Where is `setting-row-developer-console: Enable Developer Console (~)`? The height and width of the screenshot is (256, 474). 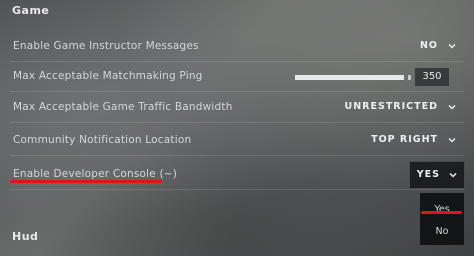 setting-row-developer-console: Enable Developer Console (~) is located at coordinates (237, 176).